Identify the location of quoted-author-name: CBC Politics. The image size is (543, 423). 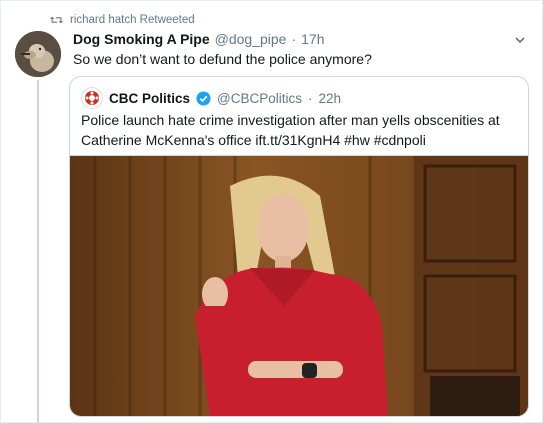
(149, 98).